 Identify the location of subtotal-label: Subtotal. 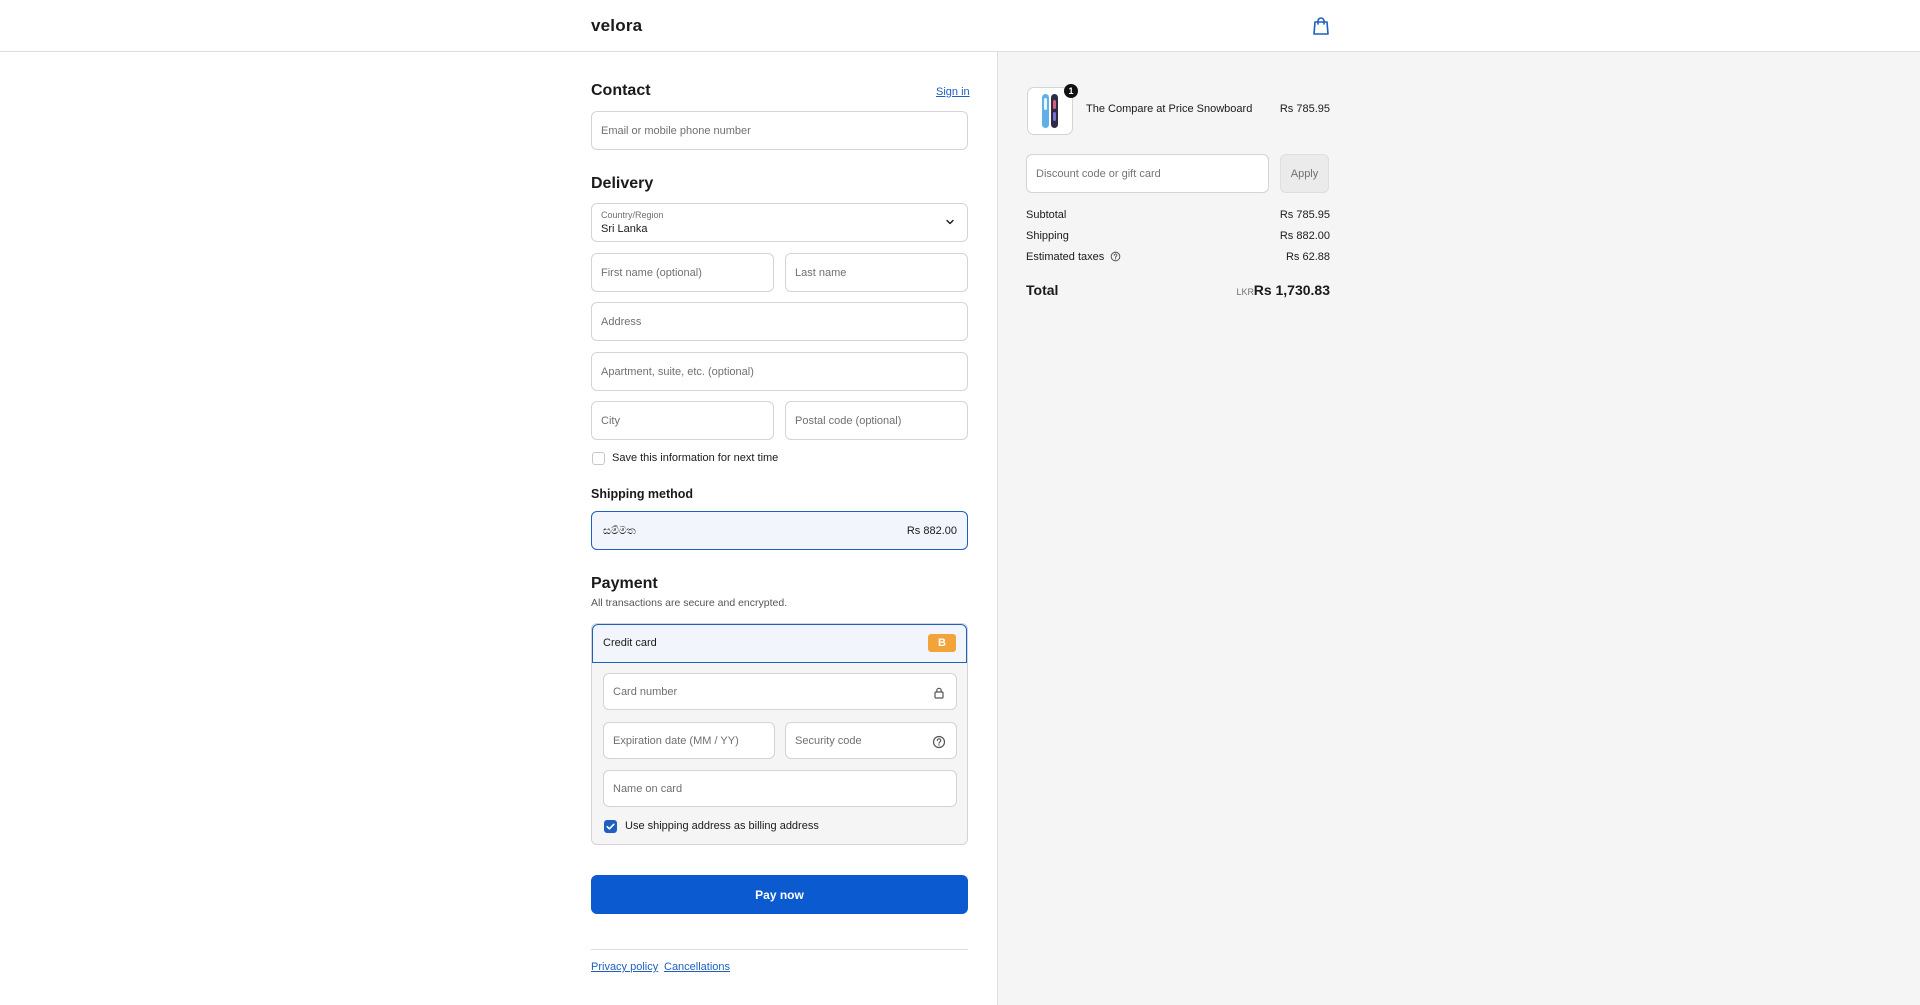
(1046, 215).